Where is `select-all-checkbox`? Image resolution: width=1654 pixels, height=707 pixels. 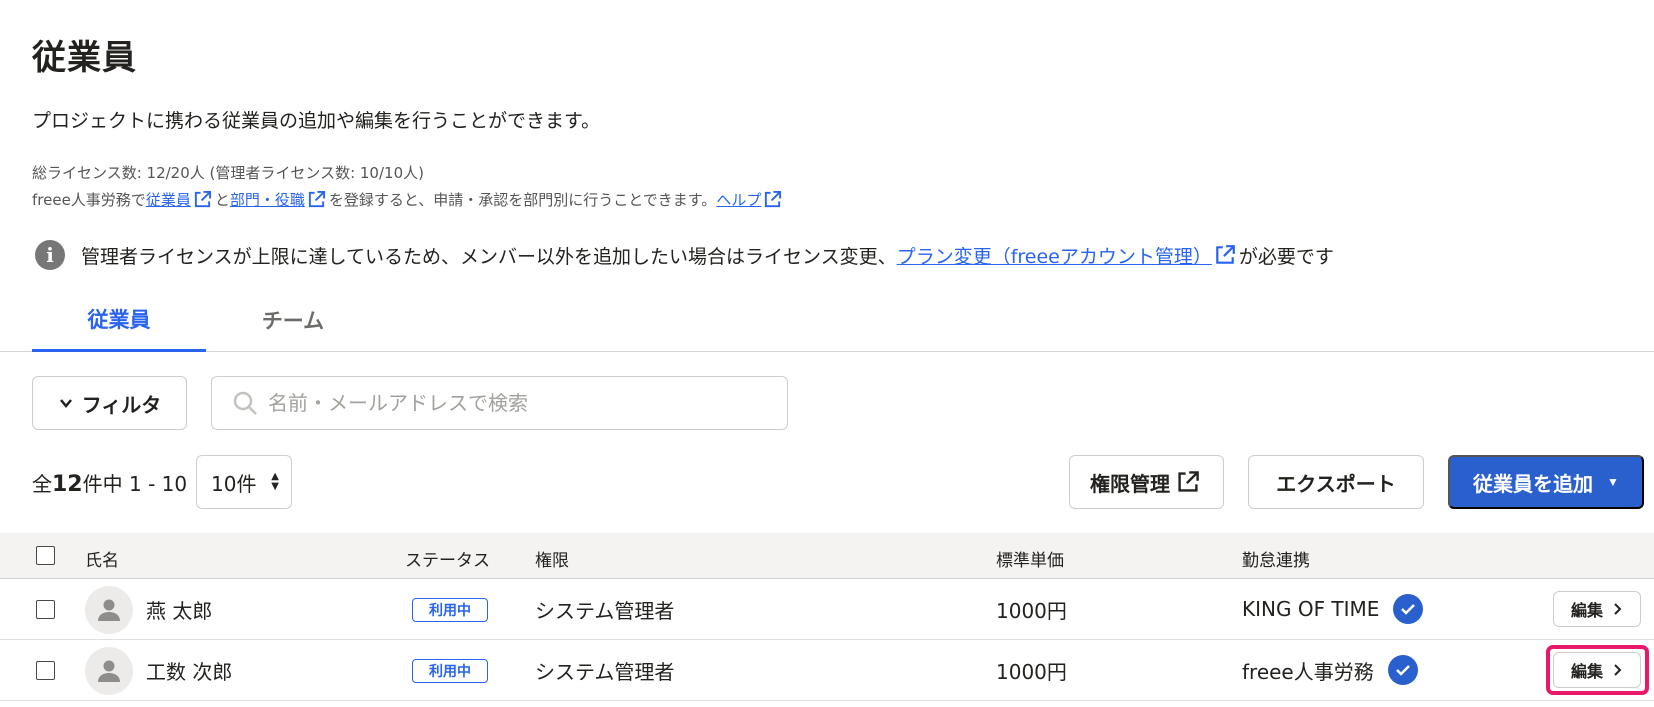 select-all-checkbox is located at coordinates (45, 555).